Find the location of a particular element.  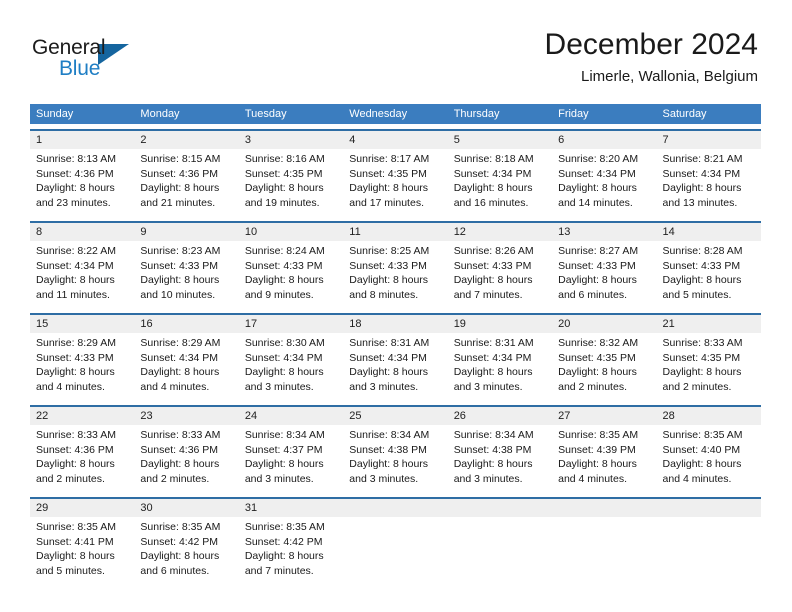

sunrise-text: Sunrise: 8:20 AM is located at coordinates (598, 159).